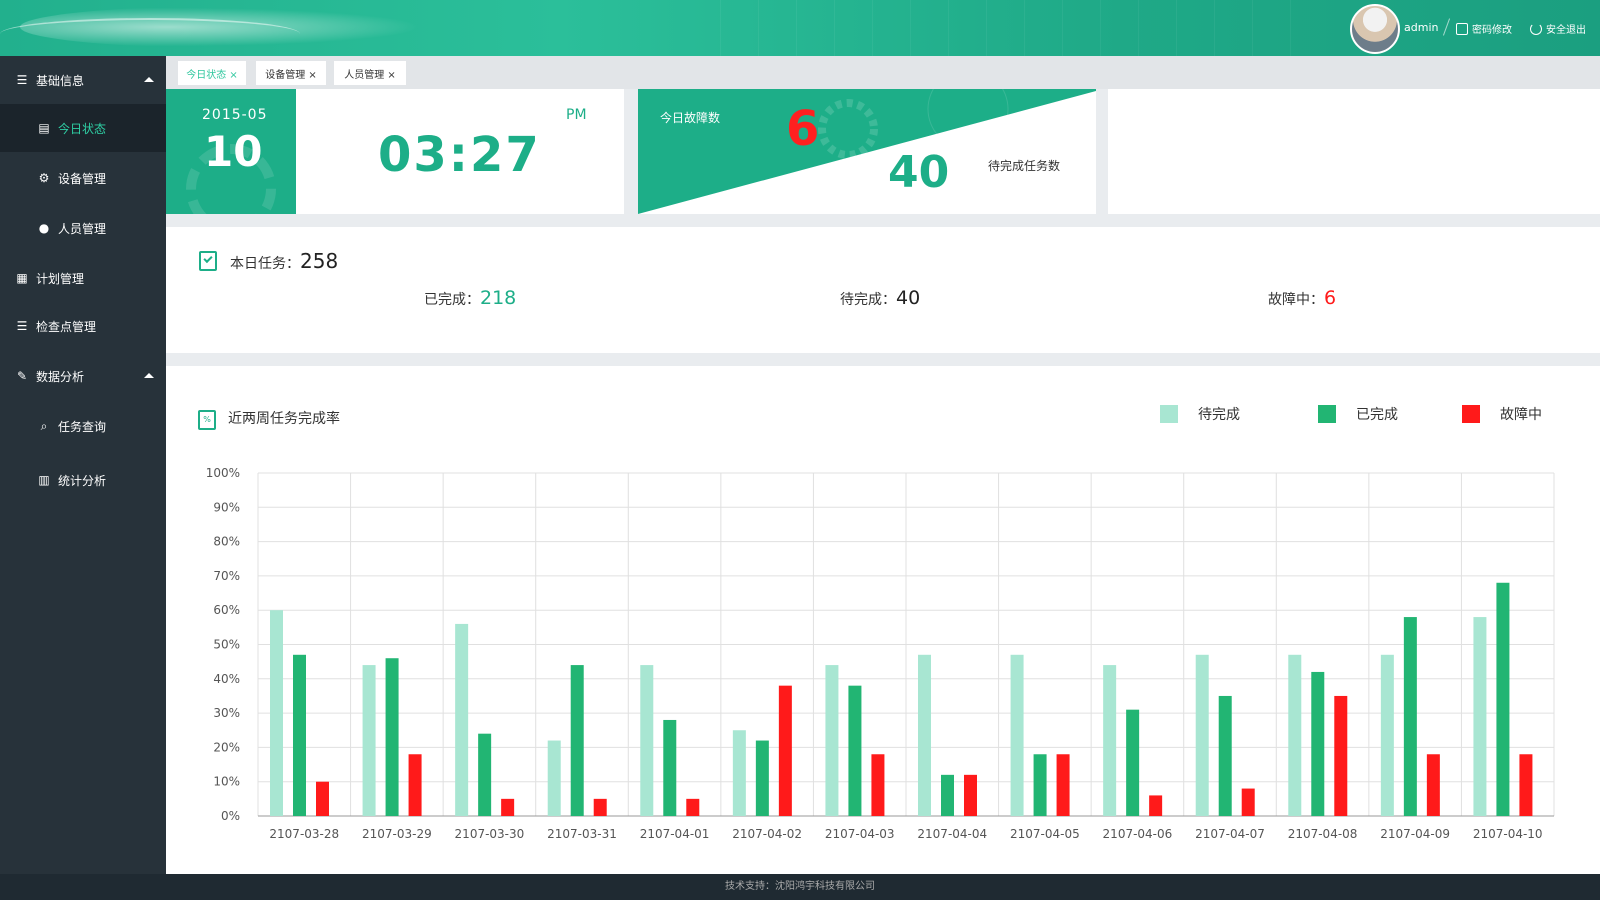 The image size is (1600, 900). What do you see at coordinates (1045, 834) in the screenshot?
I see `x-tick-label: 2107-04-05` at bounding box center [1045, 834].